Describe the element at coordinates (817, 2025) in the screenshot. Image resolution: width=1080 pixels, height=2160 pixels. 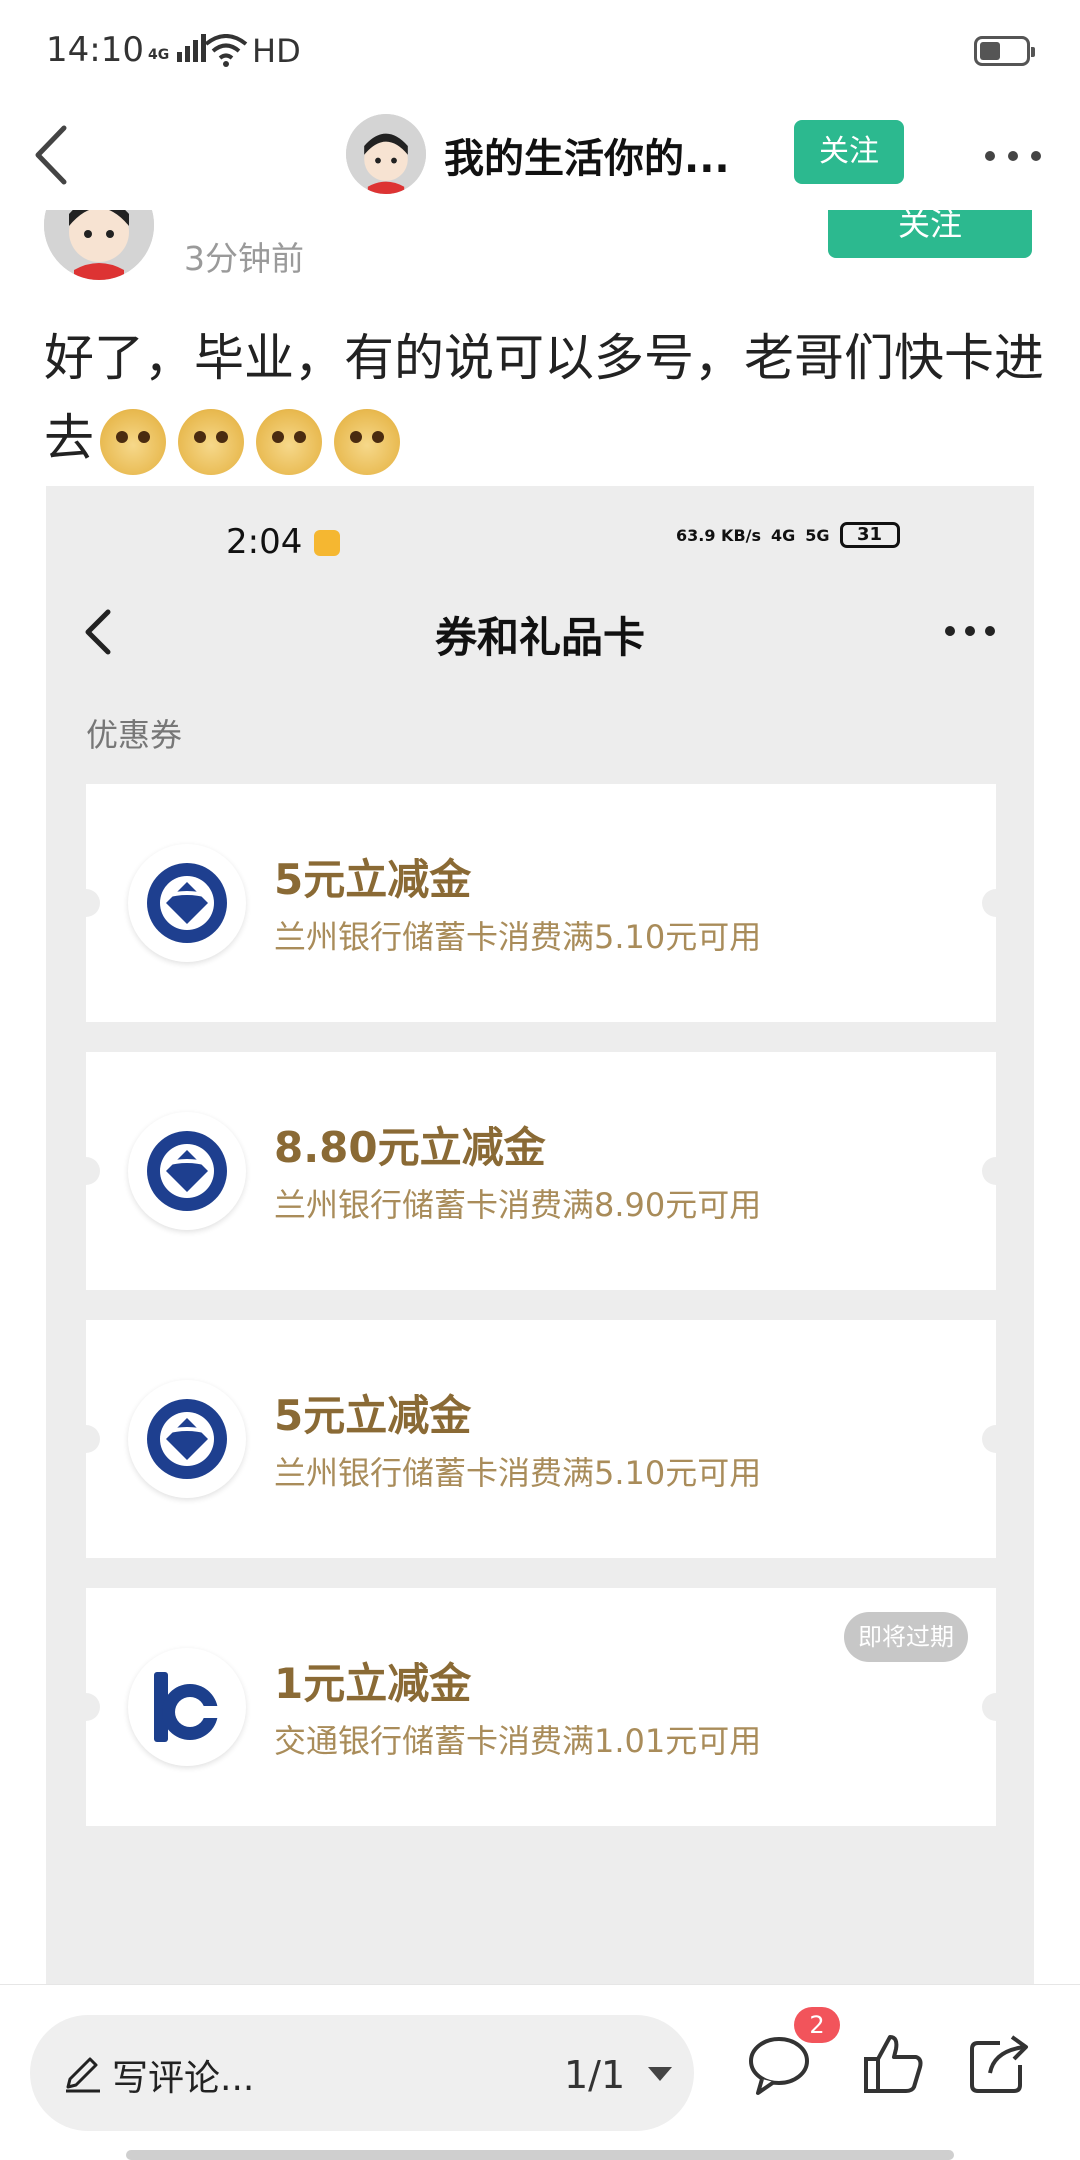
I see `comment-count-badge: 2` at that location.